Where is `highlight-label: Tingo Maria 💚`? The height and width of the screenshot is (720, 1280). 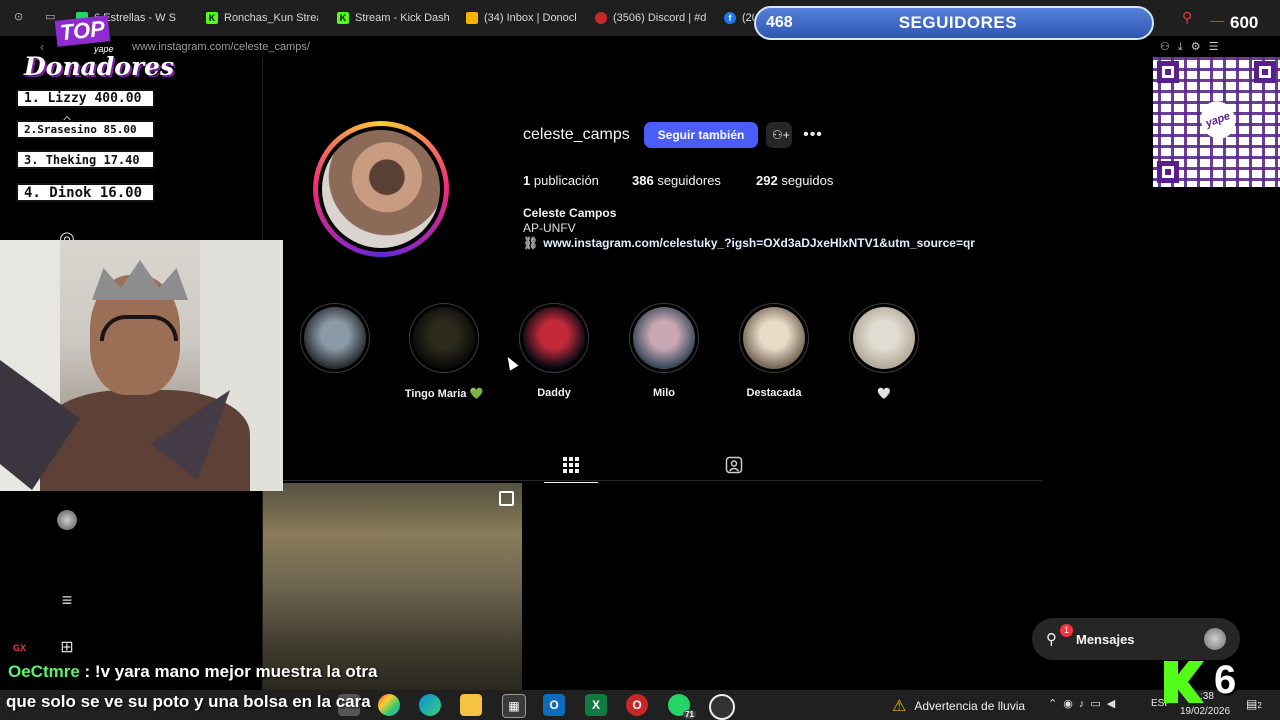
highlight-label: Tingo Maria 💚 is located at coordinates (444, 394).